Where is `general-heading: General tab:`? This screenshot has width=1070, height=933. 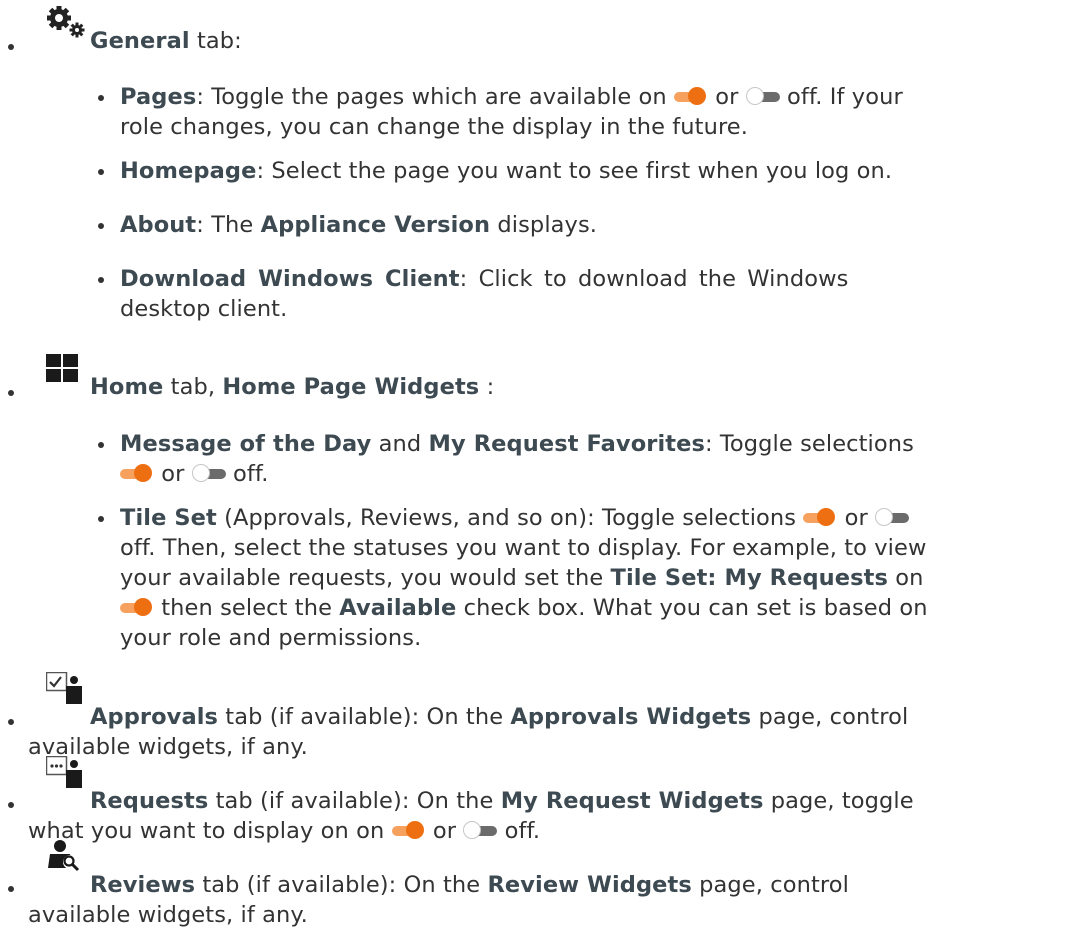 general-heading: General tab: is located at coordinates (166, 41).